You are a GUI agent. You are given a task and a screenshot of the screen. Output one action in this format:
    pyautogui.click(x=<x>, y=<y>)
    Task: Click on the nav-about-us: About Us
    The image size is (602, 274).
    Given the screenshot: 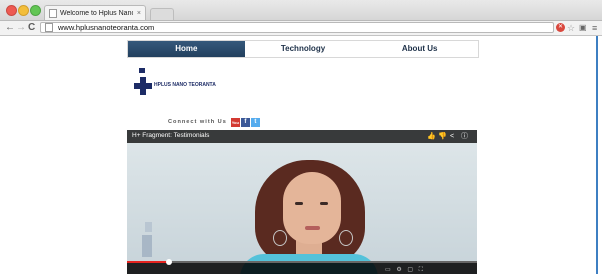 What is the action you would take?
    pyautogui.click(x=419, y=49)
    